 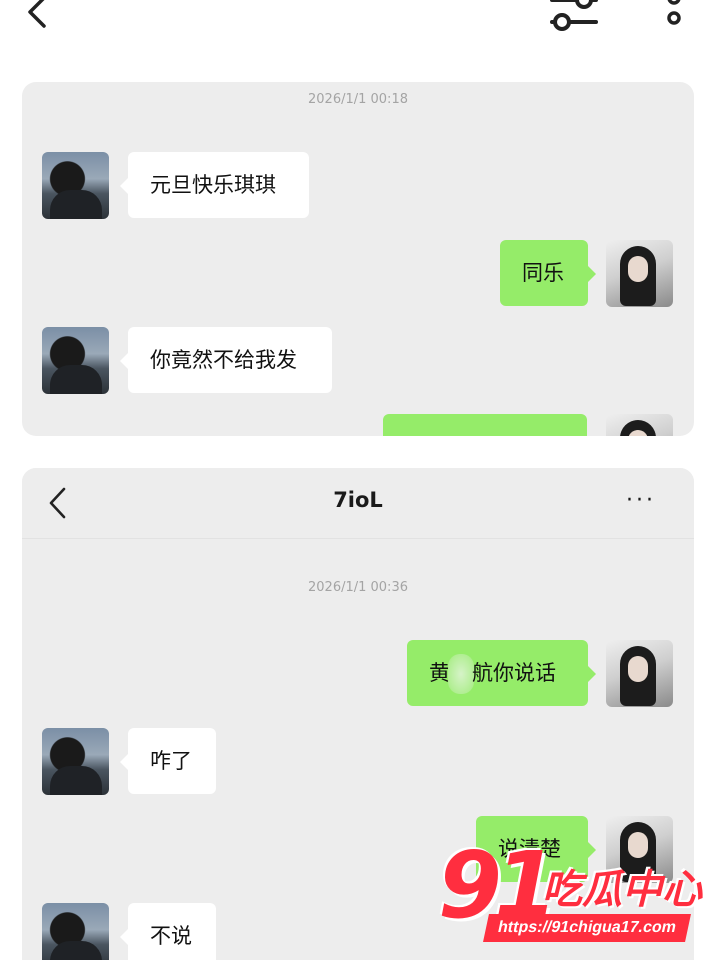 I want to click on incoming-message: 元旦快乐琪琪, so click(x=214, y=185).